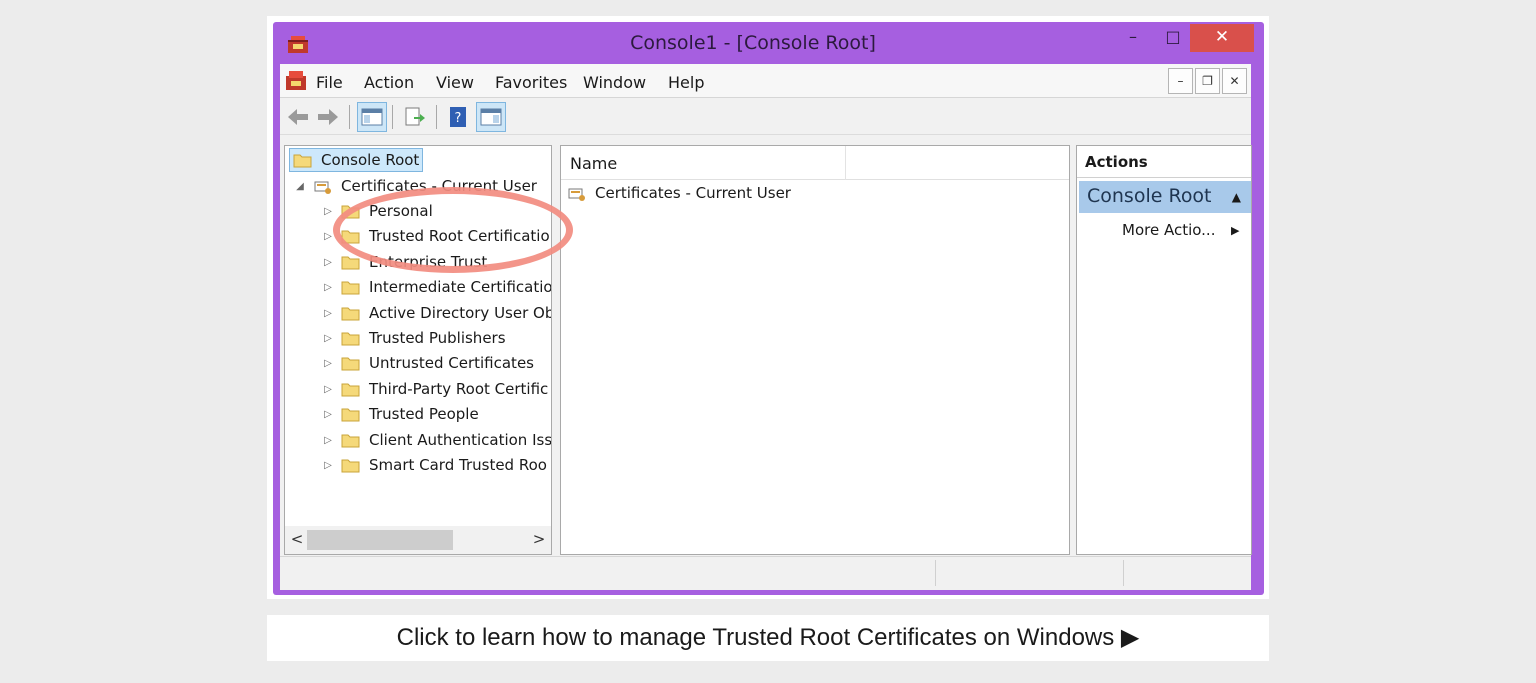 Image resolution: width=1536 pixels, height=683 pixels. Describe the element at coordinates (370, 160) in the screenshot. I see `tree-item-label: Console Root` at that location.